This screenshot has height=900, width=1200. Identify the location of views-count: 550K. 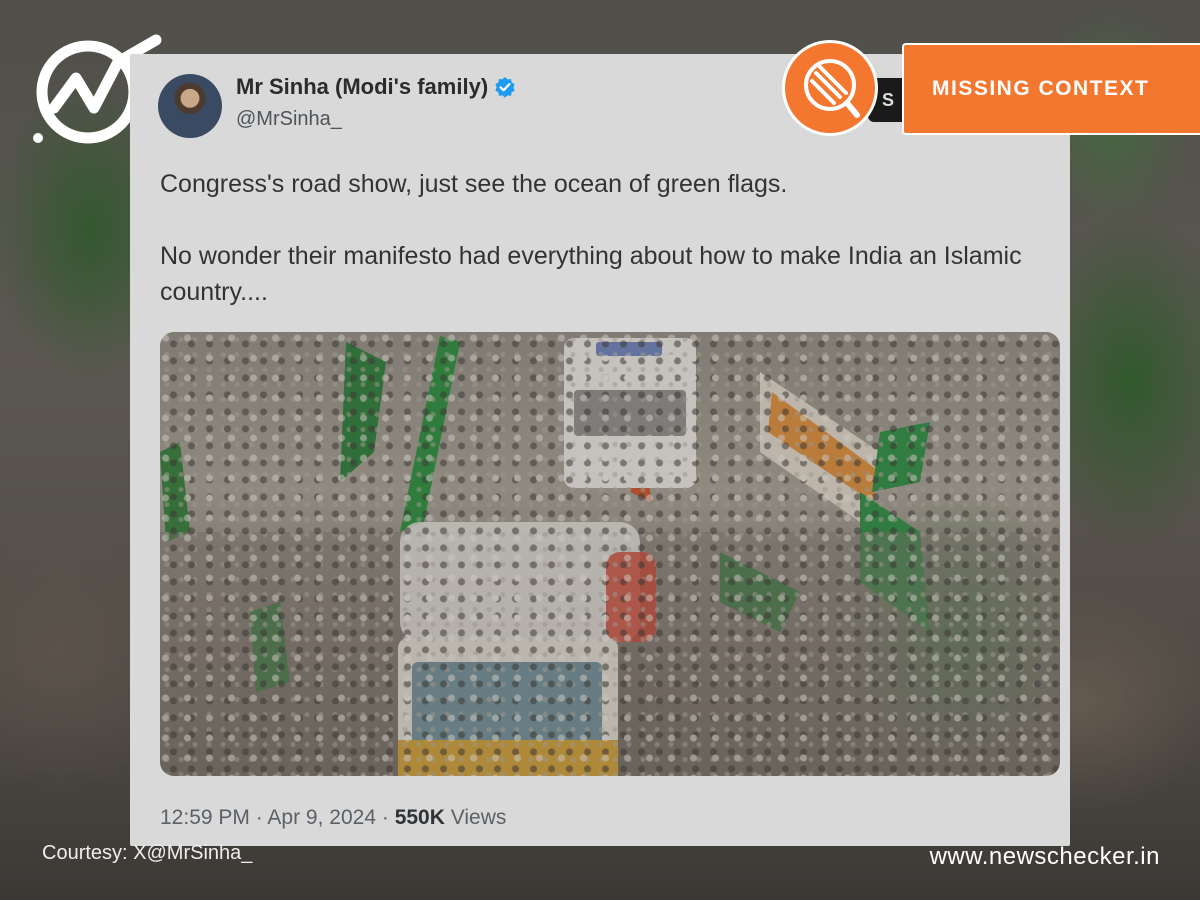
(419, 817).